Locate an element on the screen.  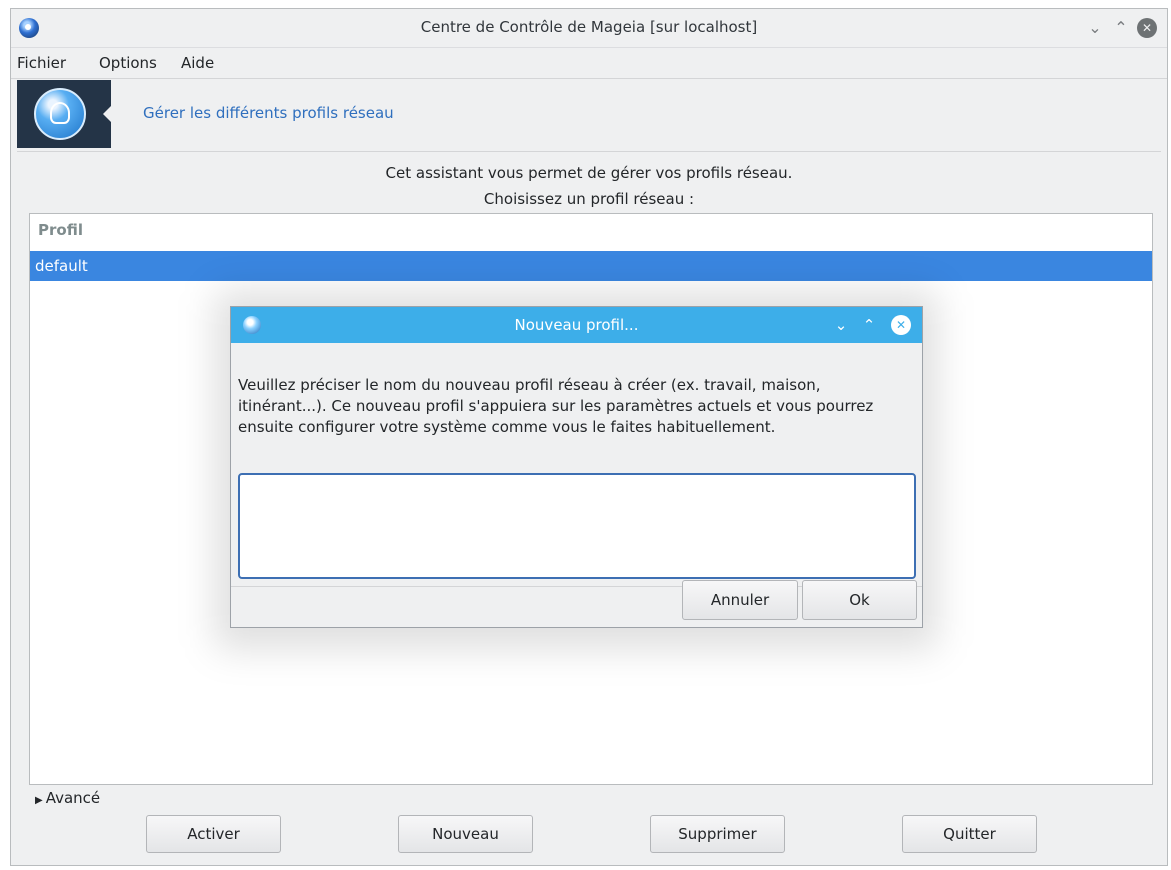
quit-button: Quitter is located at coordinates (969, 834).